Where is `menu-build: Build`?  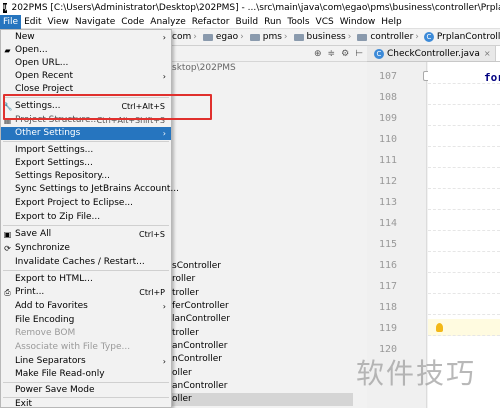 menu-build: Build is located at coordinates (247, 22).